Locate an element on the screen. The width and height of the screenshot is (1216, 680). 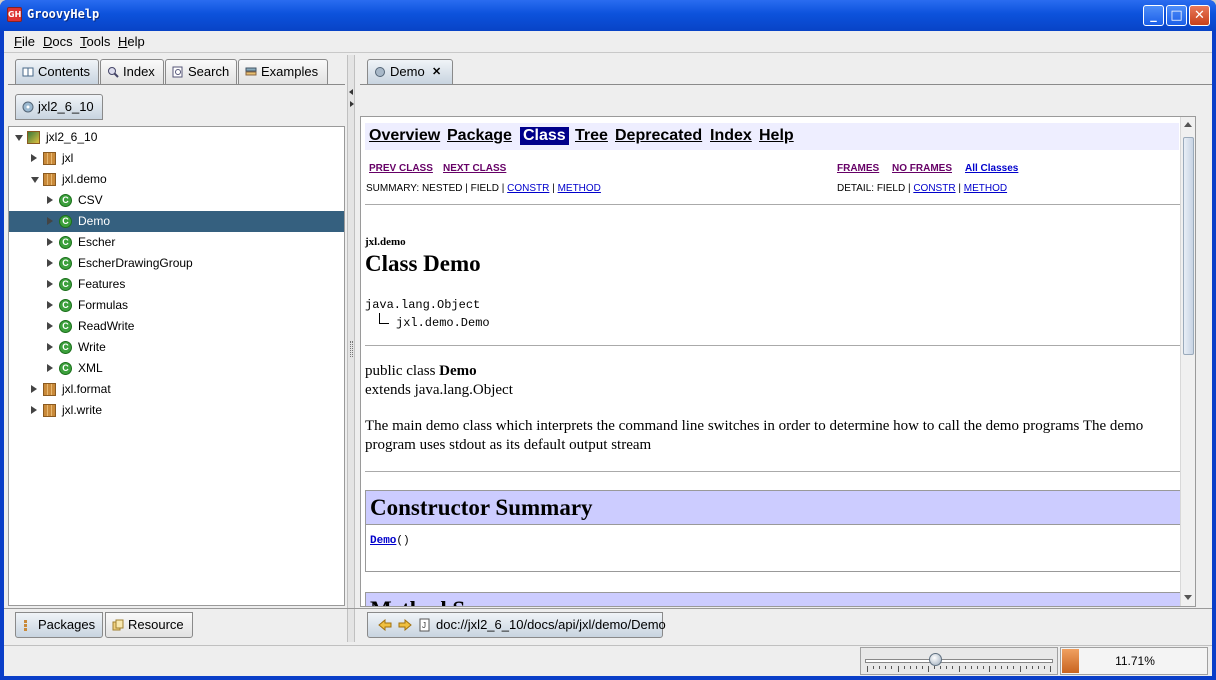
app-icon: GH is located at coordinates (14, 14).